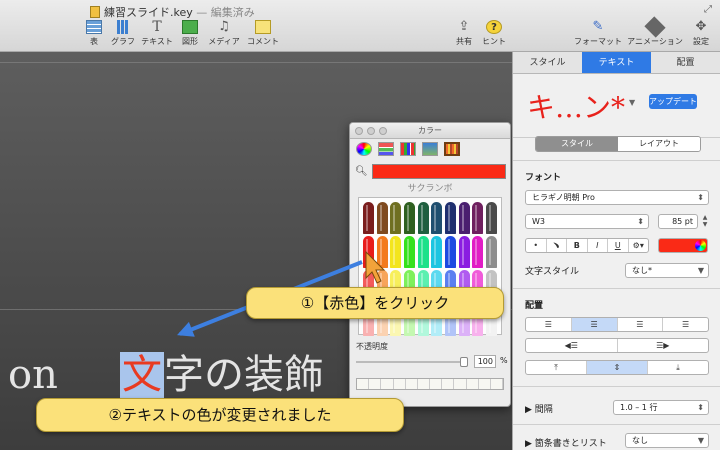  What do you see at coordinates (543, 178) in the screenshot?
I see `font-section-label: フォント` at bounding box center [543, 178].